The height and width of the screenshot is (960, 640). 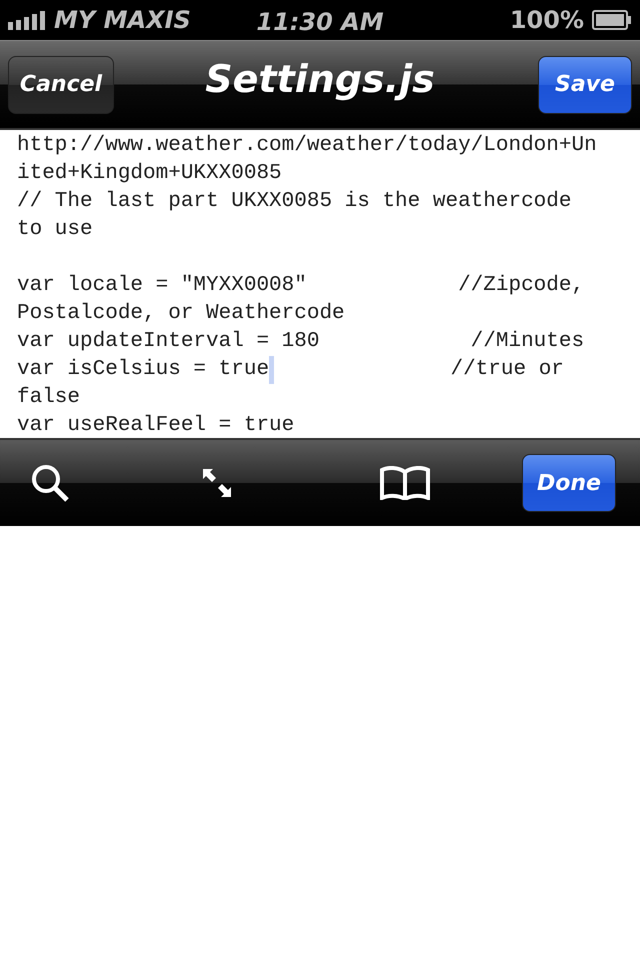 What do you see at coordinates (181, 314) in the screenshot?
I see `code-line: Postalcode, or Weathercode` at bounding box center [181, 314].